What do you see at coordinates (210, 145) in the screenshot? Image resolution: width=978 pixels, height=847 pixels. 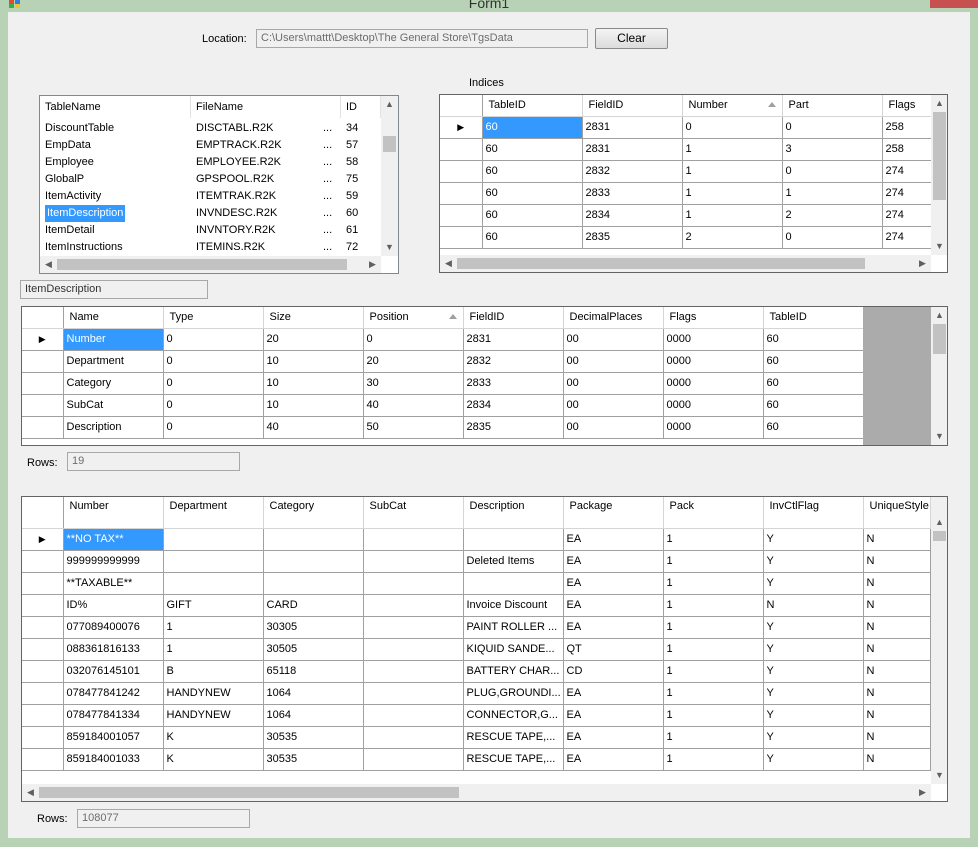 I see `list-item: EmpData EMPTRACK.R2K... 57` at bounding box center [210, 145].